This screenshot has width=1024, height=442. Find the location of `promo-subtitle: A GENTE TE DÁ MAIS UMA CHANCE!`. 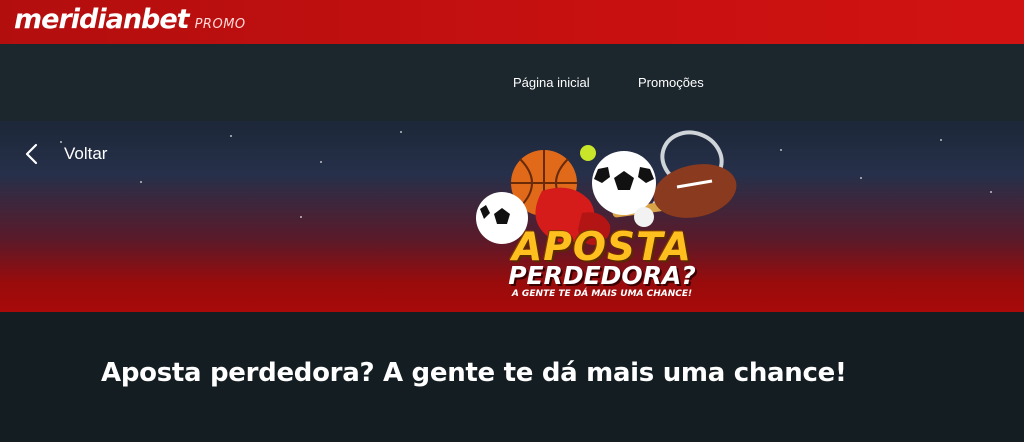

promo-subtitle: A GENTE TE DÁ MAIS UMA CHANCE! is located at coordinates (602, 294).